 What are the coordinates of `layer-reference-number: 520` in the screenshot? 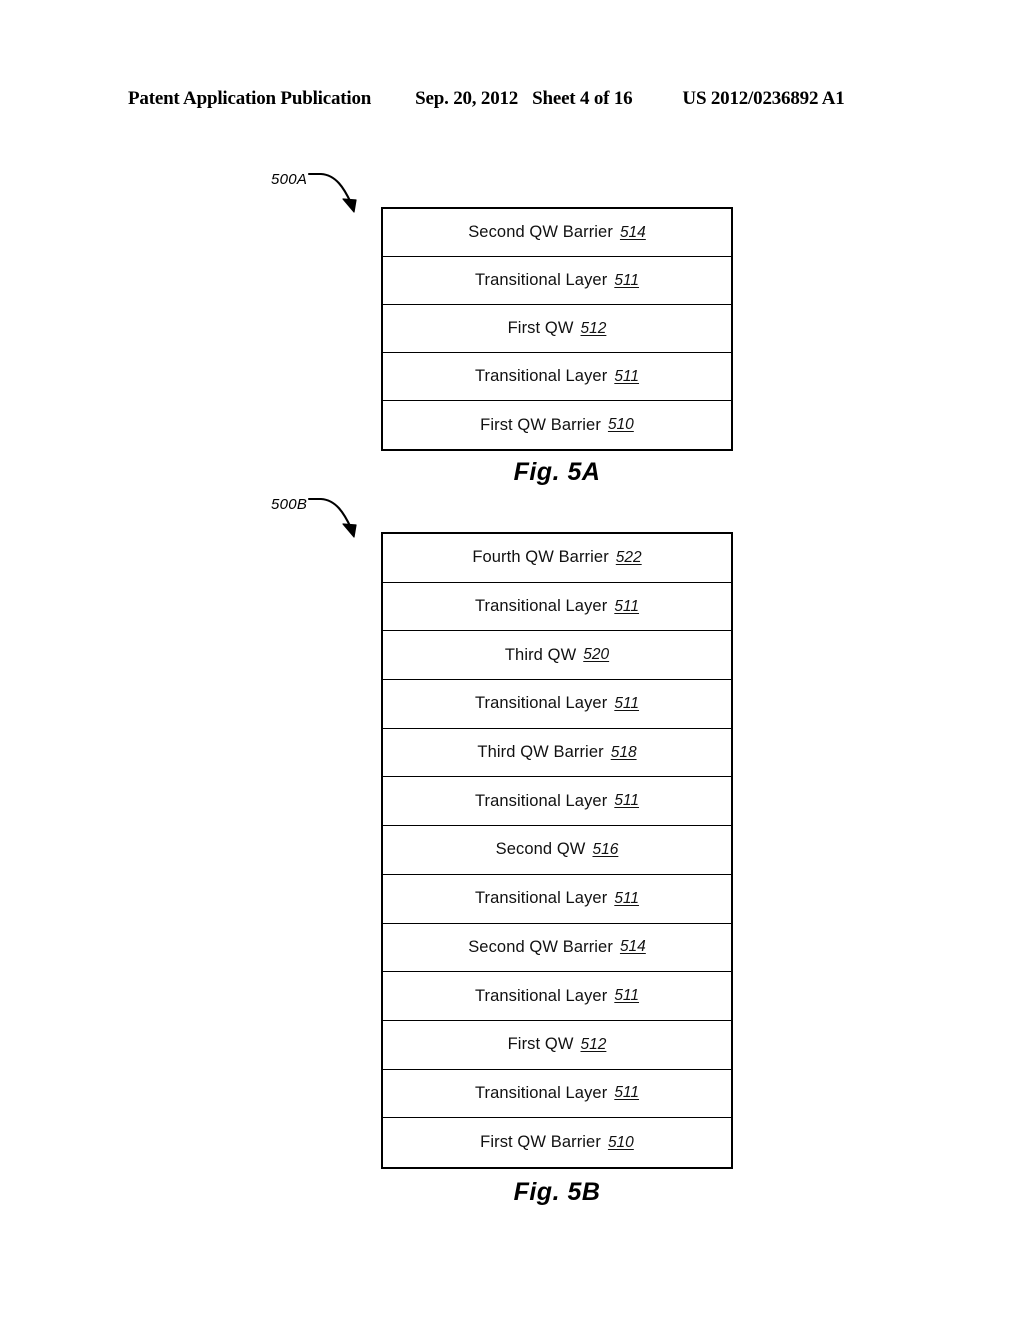 It's located at (596, 655).